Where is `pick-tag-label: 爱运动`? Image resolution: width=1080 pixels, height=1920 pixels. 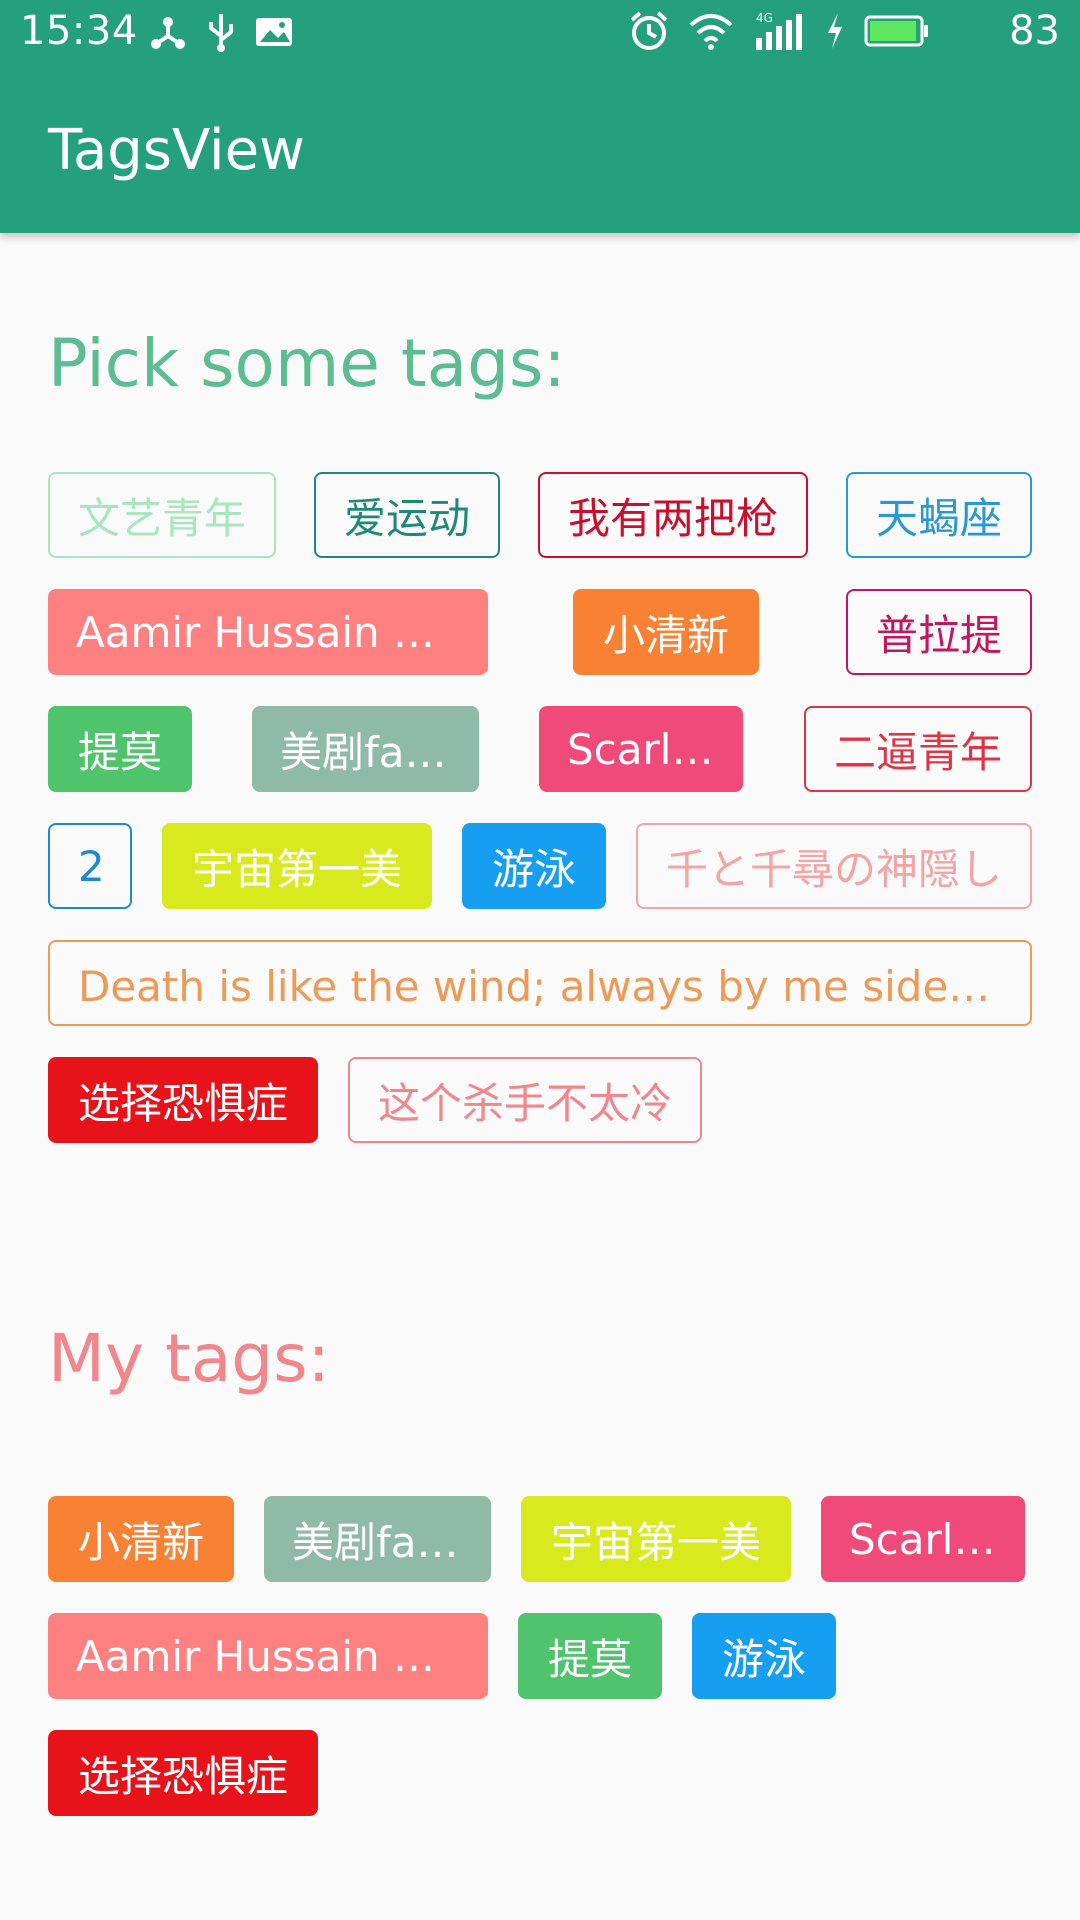 pick-tag-label: 爱运动 is located at coordinates (407, 518).